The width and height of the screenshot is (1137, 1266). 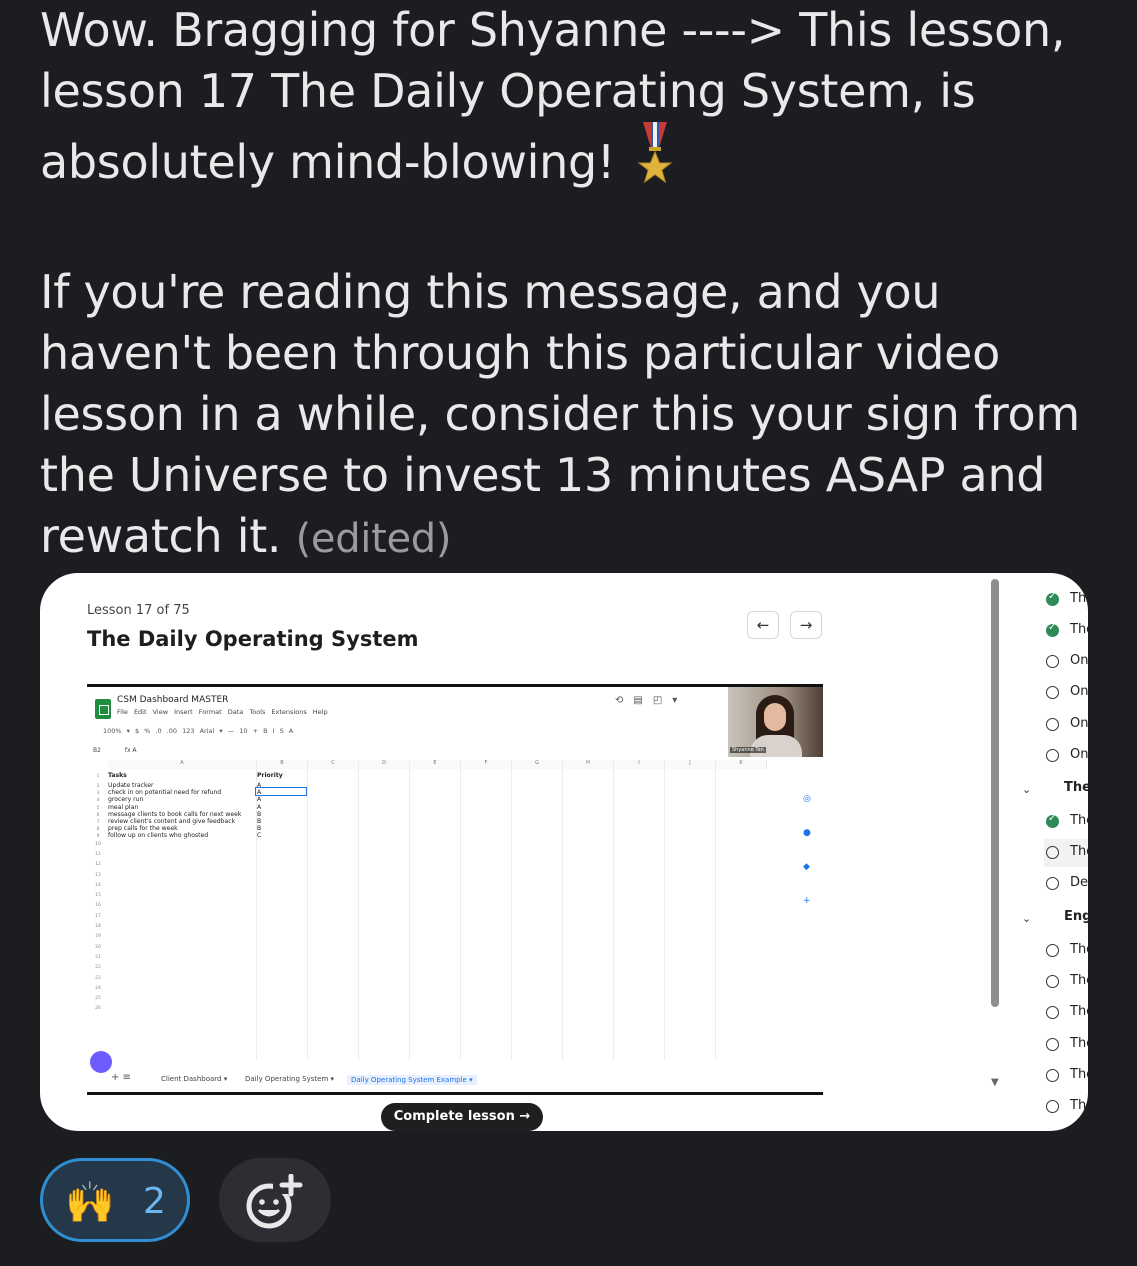 What do you see at coordinates (289, 1079) in the screenshot?
I see `sheet-tab-daily-operating-system: Daily Operating System ▾` at bounding box center [289, 1079].